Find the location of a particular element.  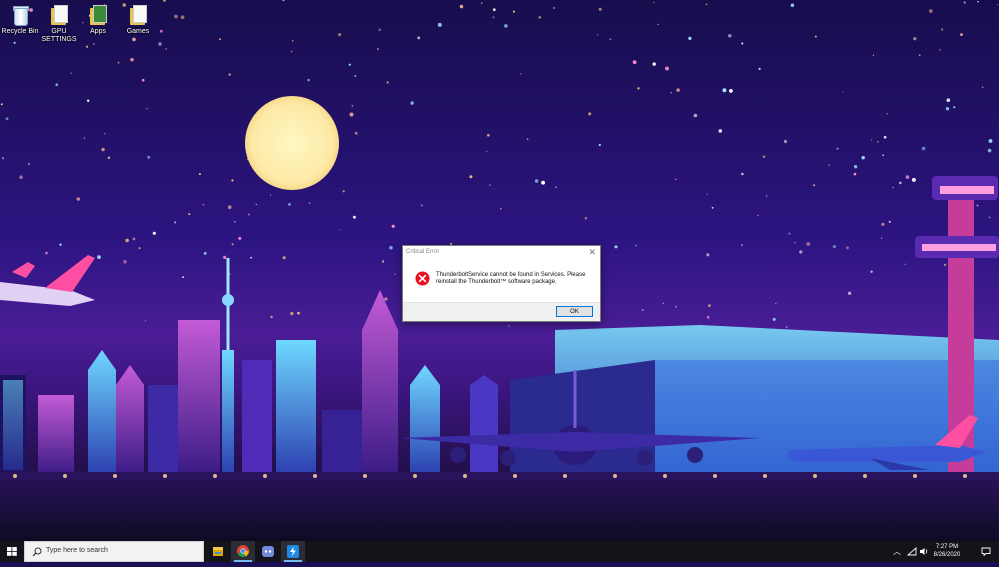

taskbar-app-thunderbolt is located at coordinates (293, 551).